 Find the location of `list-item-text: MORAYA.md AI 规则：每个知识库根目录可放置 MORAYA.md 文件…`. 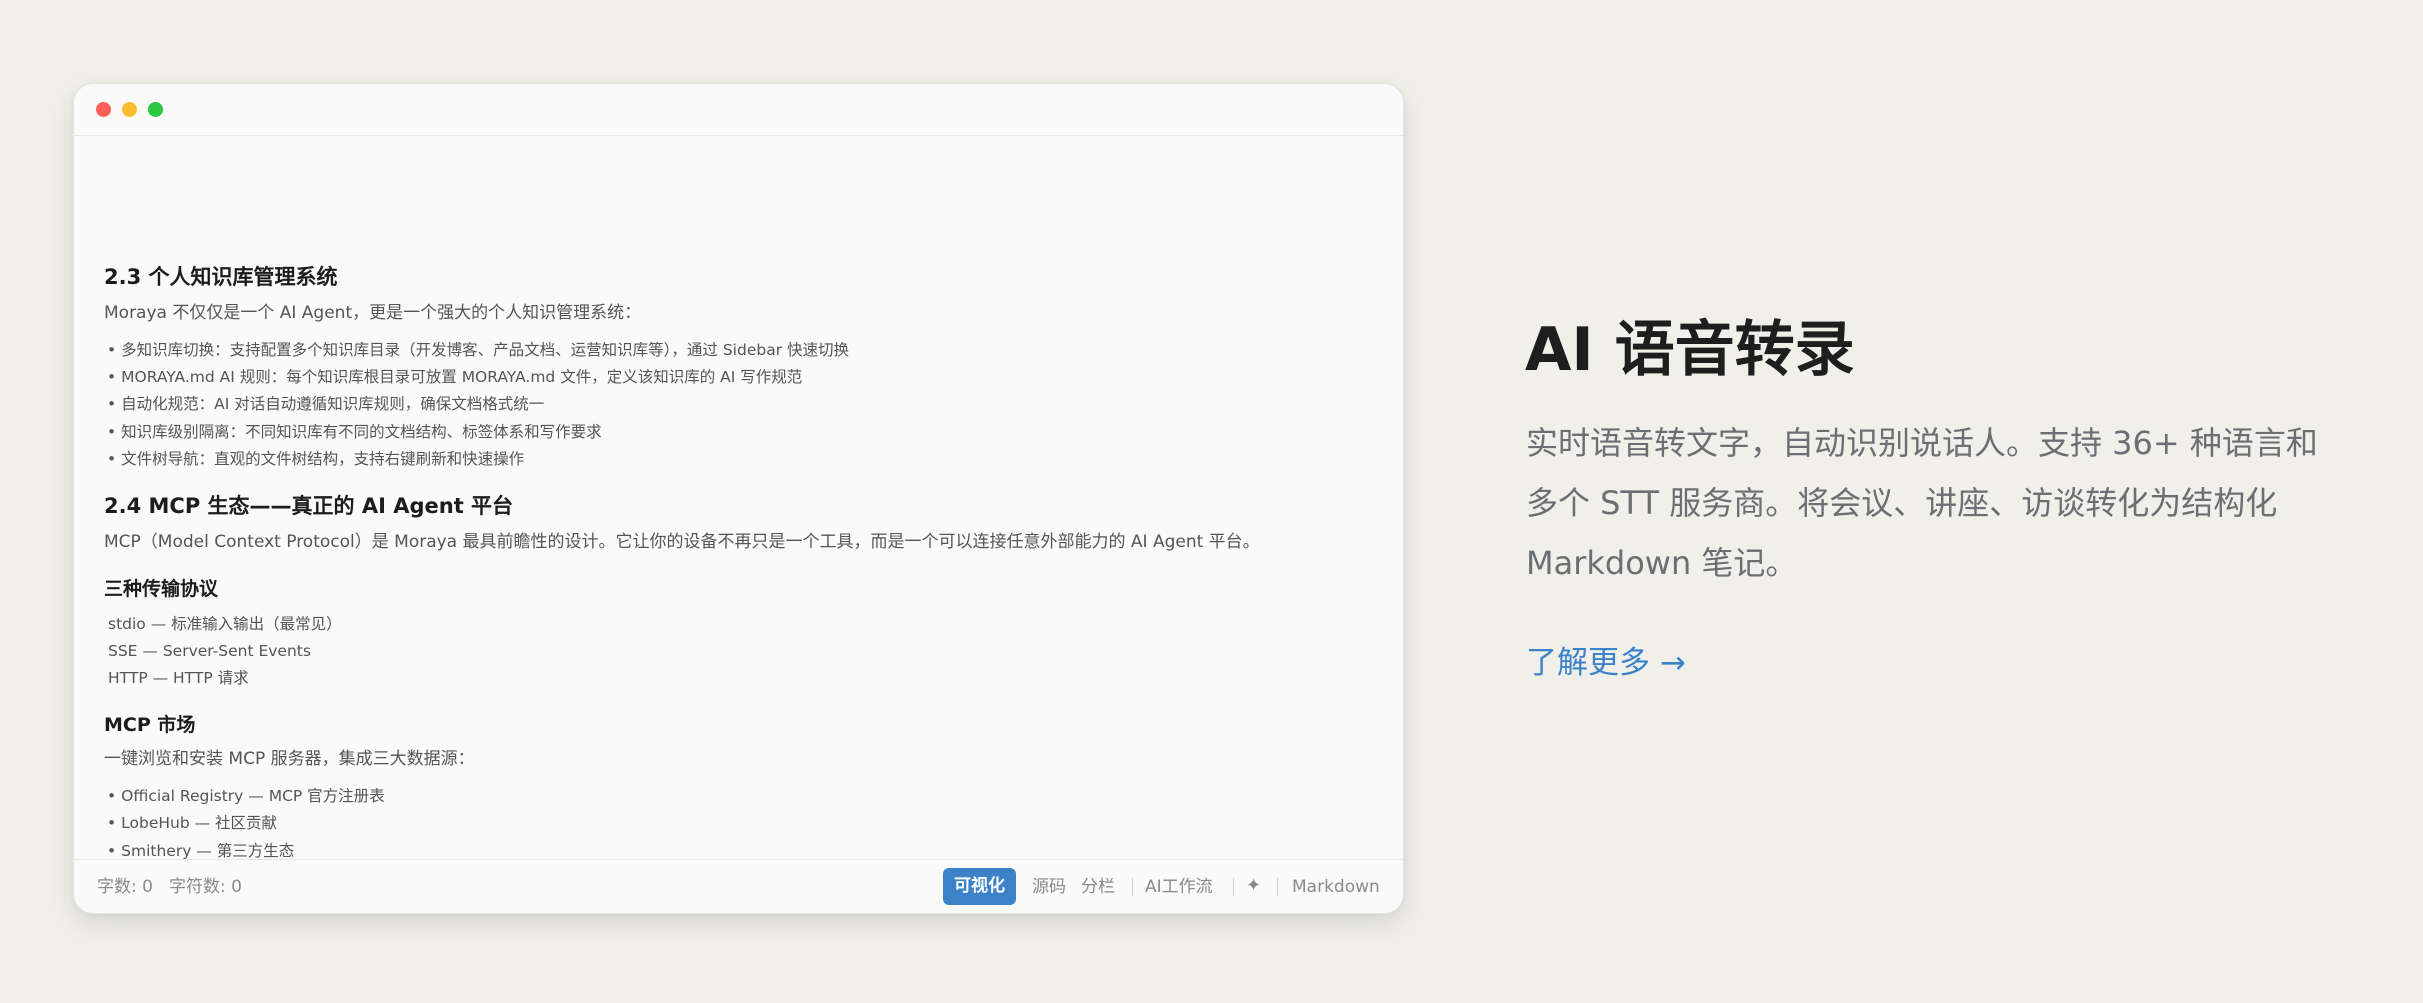

list-item-text: MORAYA.md AI 规则：每个知识库根目录可放置 MORAYA.md 文件… is located at coordinates (462, 377).